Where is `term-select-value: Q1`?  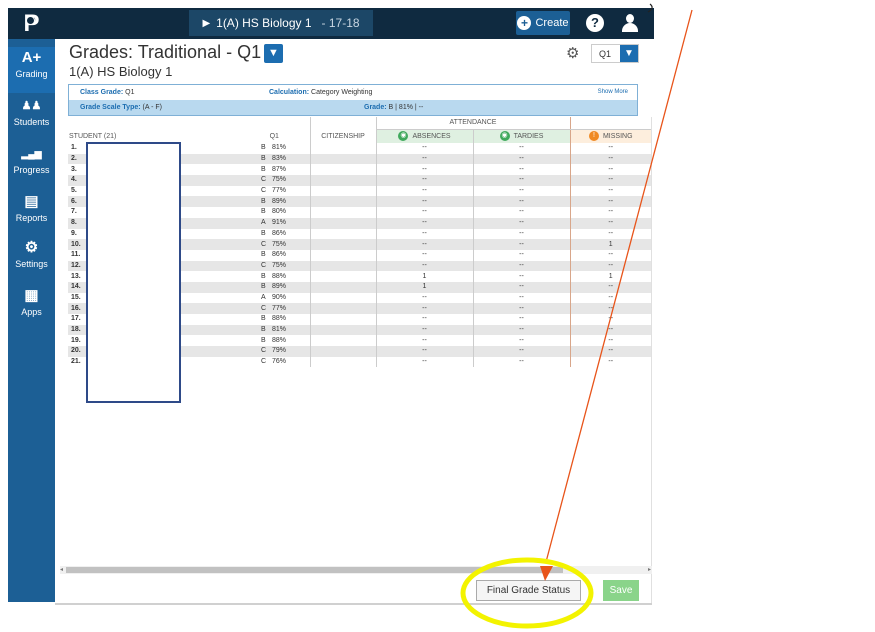
term-select-value: Q1 is located at coordinates (605, 54).